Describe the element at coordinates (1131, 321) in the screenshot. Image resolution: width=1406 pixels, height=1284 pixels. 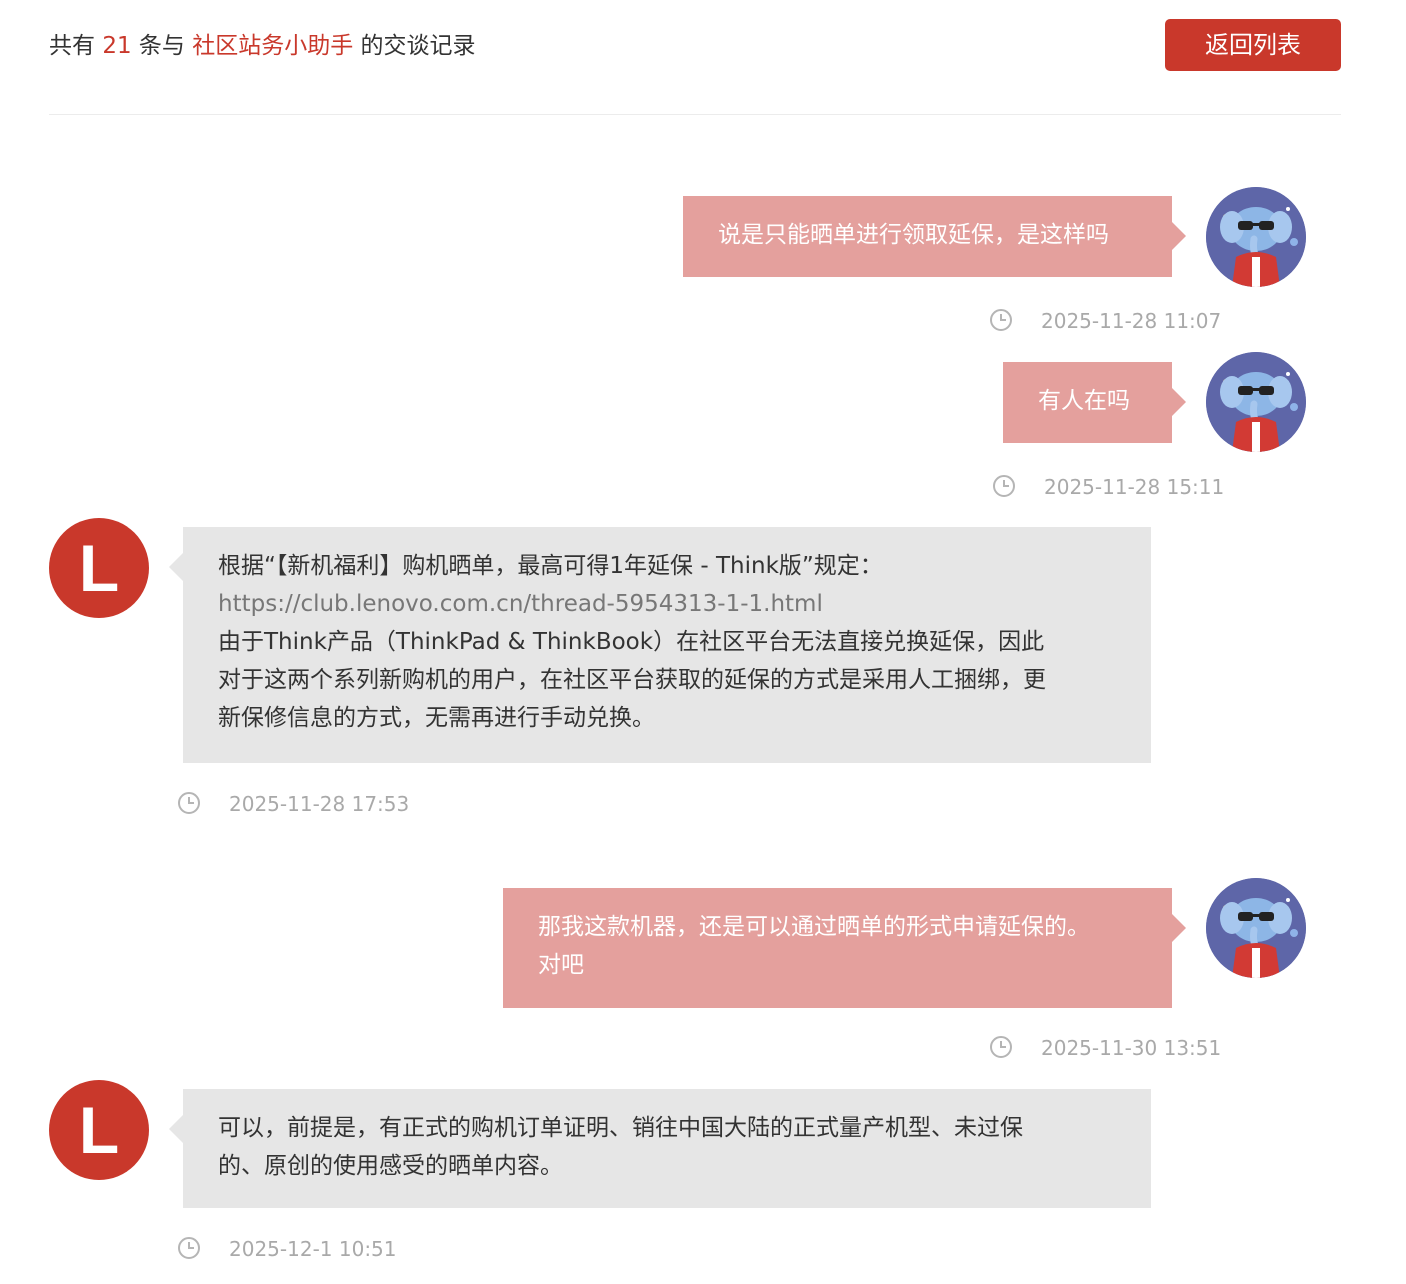
I see `message-timestamp: 2025-11-28 11:07` at that location.